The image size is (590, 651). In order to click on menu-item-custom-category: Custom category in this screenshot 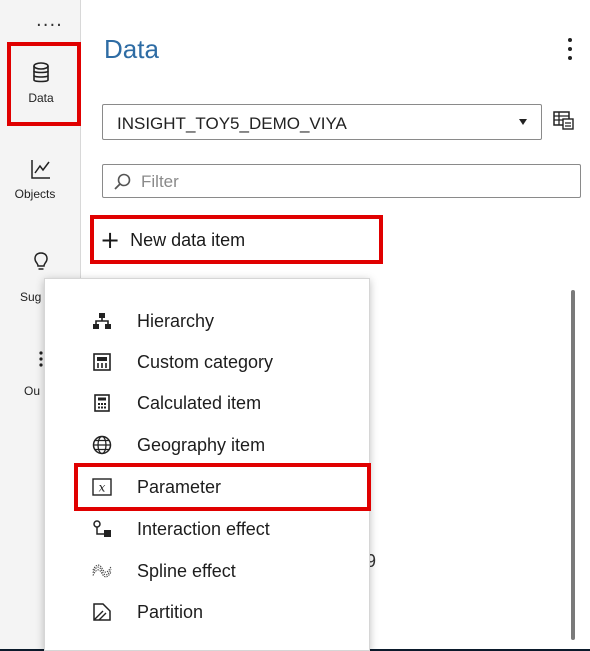, I will do `click(207, 362)`.